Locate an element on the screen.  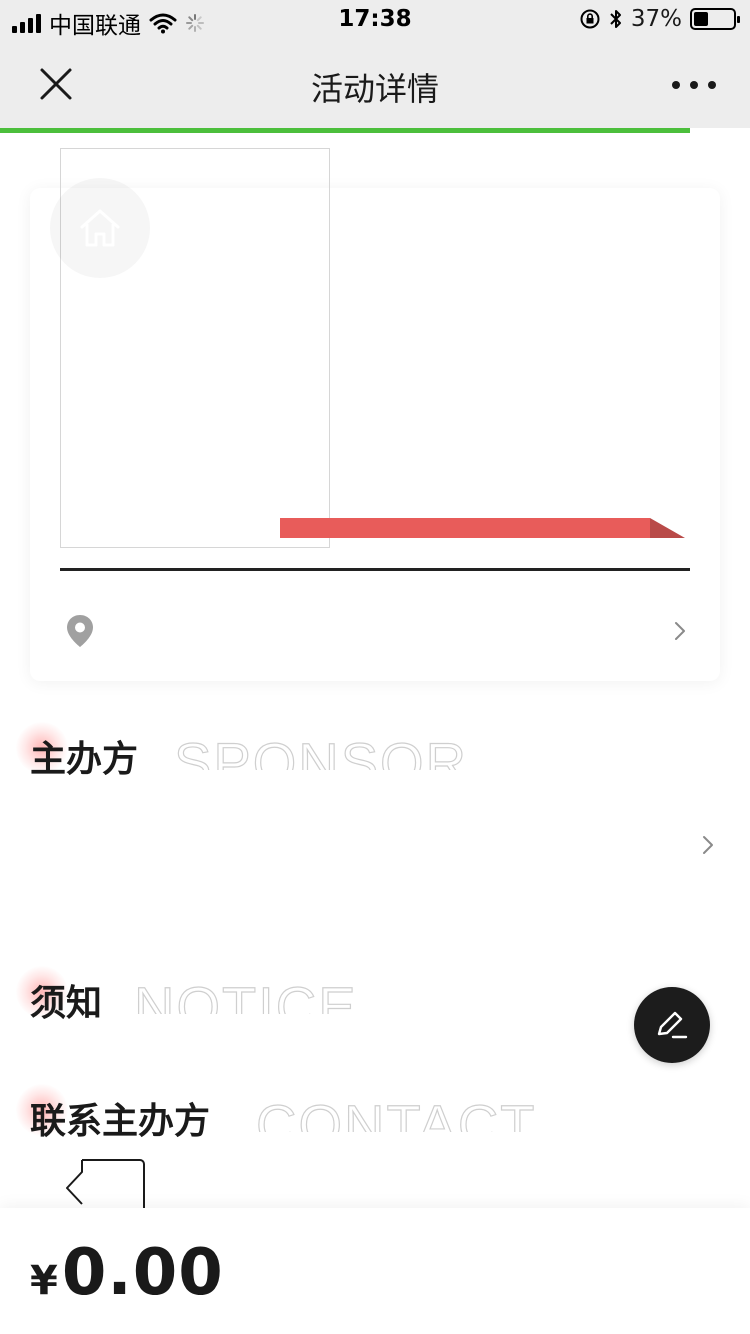
nav-bar: 活动详情 is located at coordinates (375, 84).